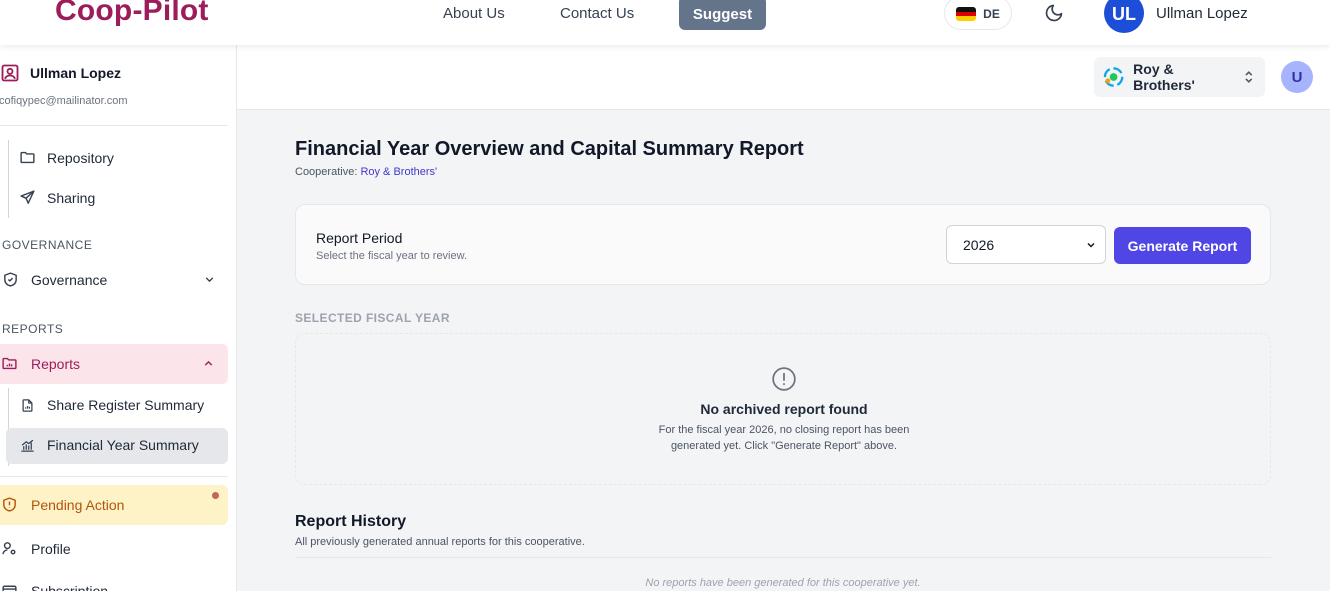  Describe the element at coordinates (1113, 77) in the screenshot. I see `cooperative-logo-icon` at that location.